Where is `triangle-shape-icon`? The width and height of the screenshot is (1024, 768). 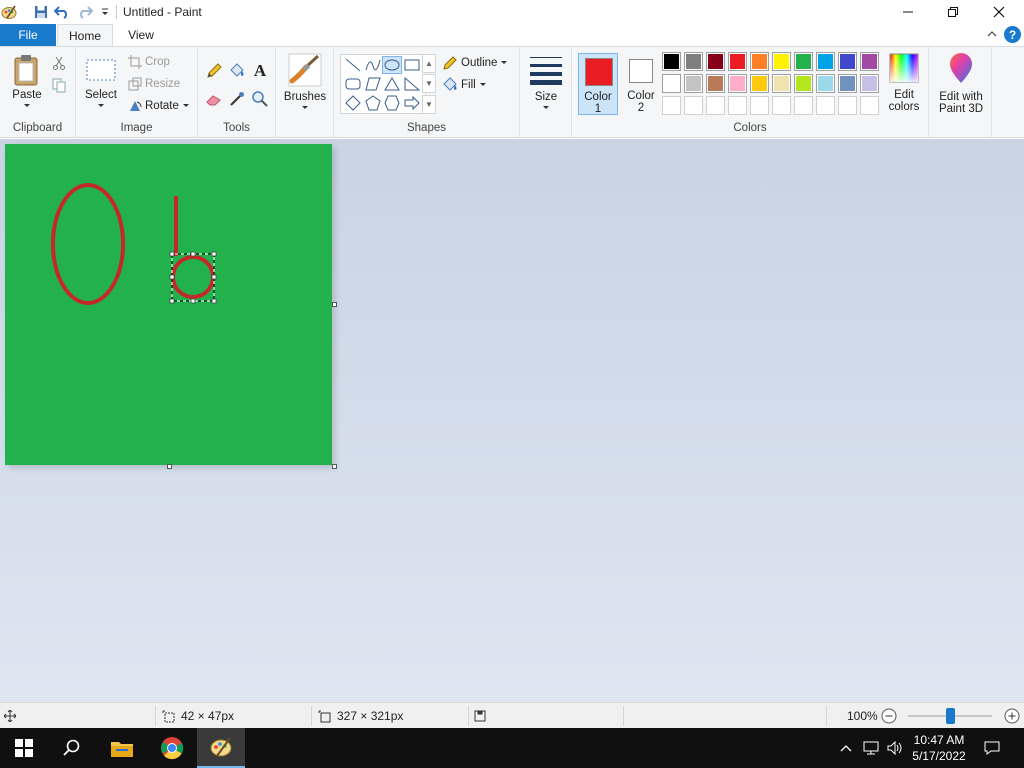
triangle-shape-icon is located at coordinates (392, 84).